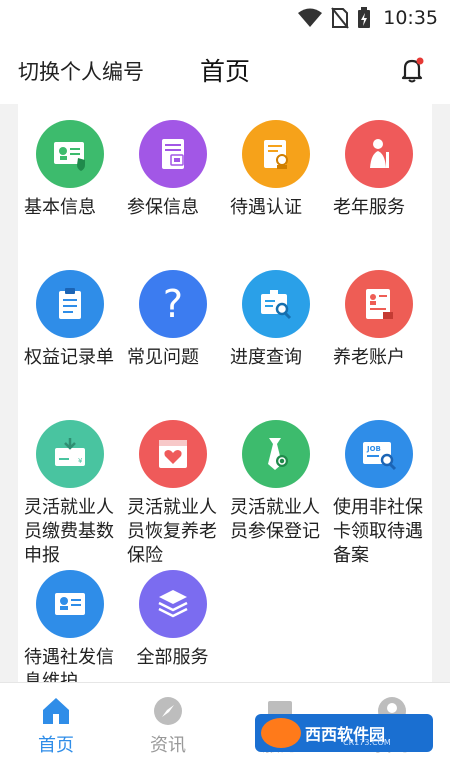 The image size is (450, 761). I want to click on tab-home: 首页, so click(56, 722).